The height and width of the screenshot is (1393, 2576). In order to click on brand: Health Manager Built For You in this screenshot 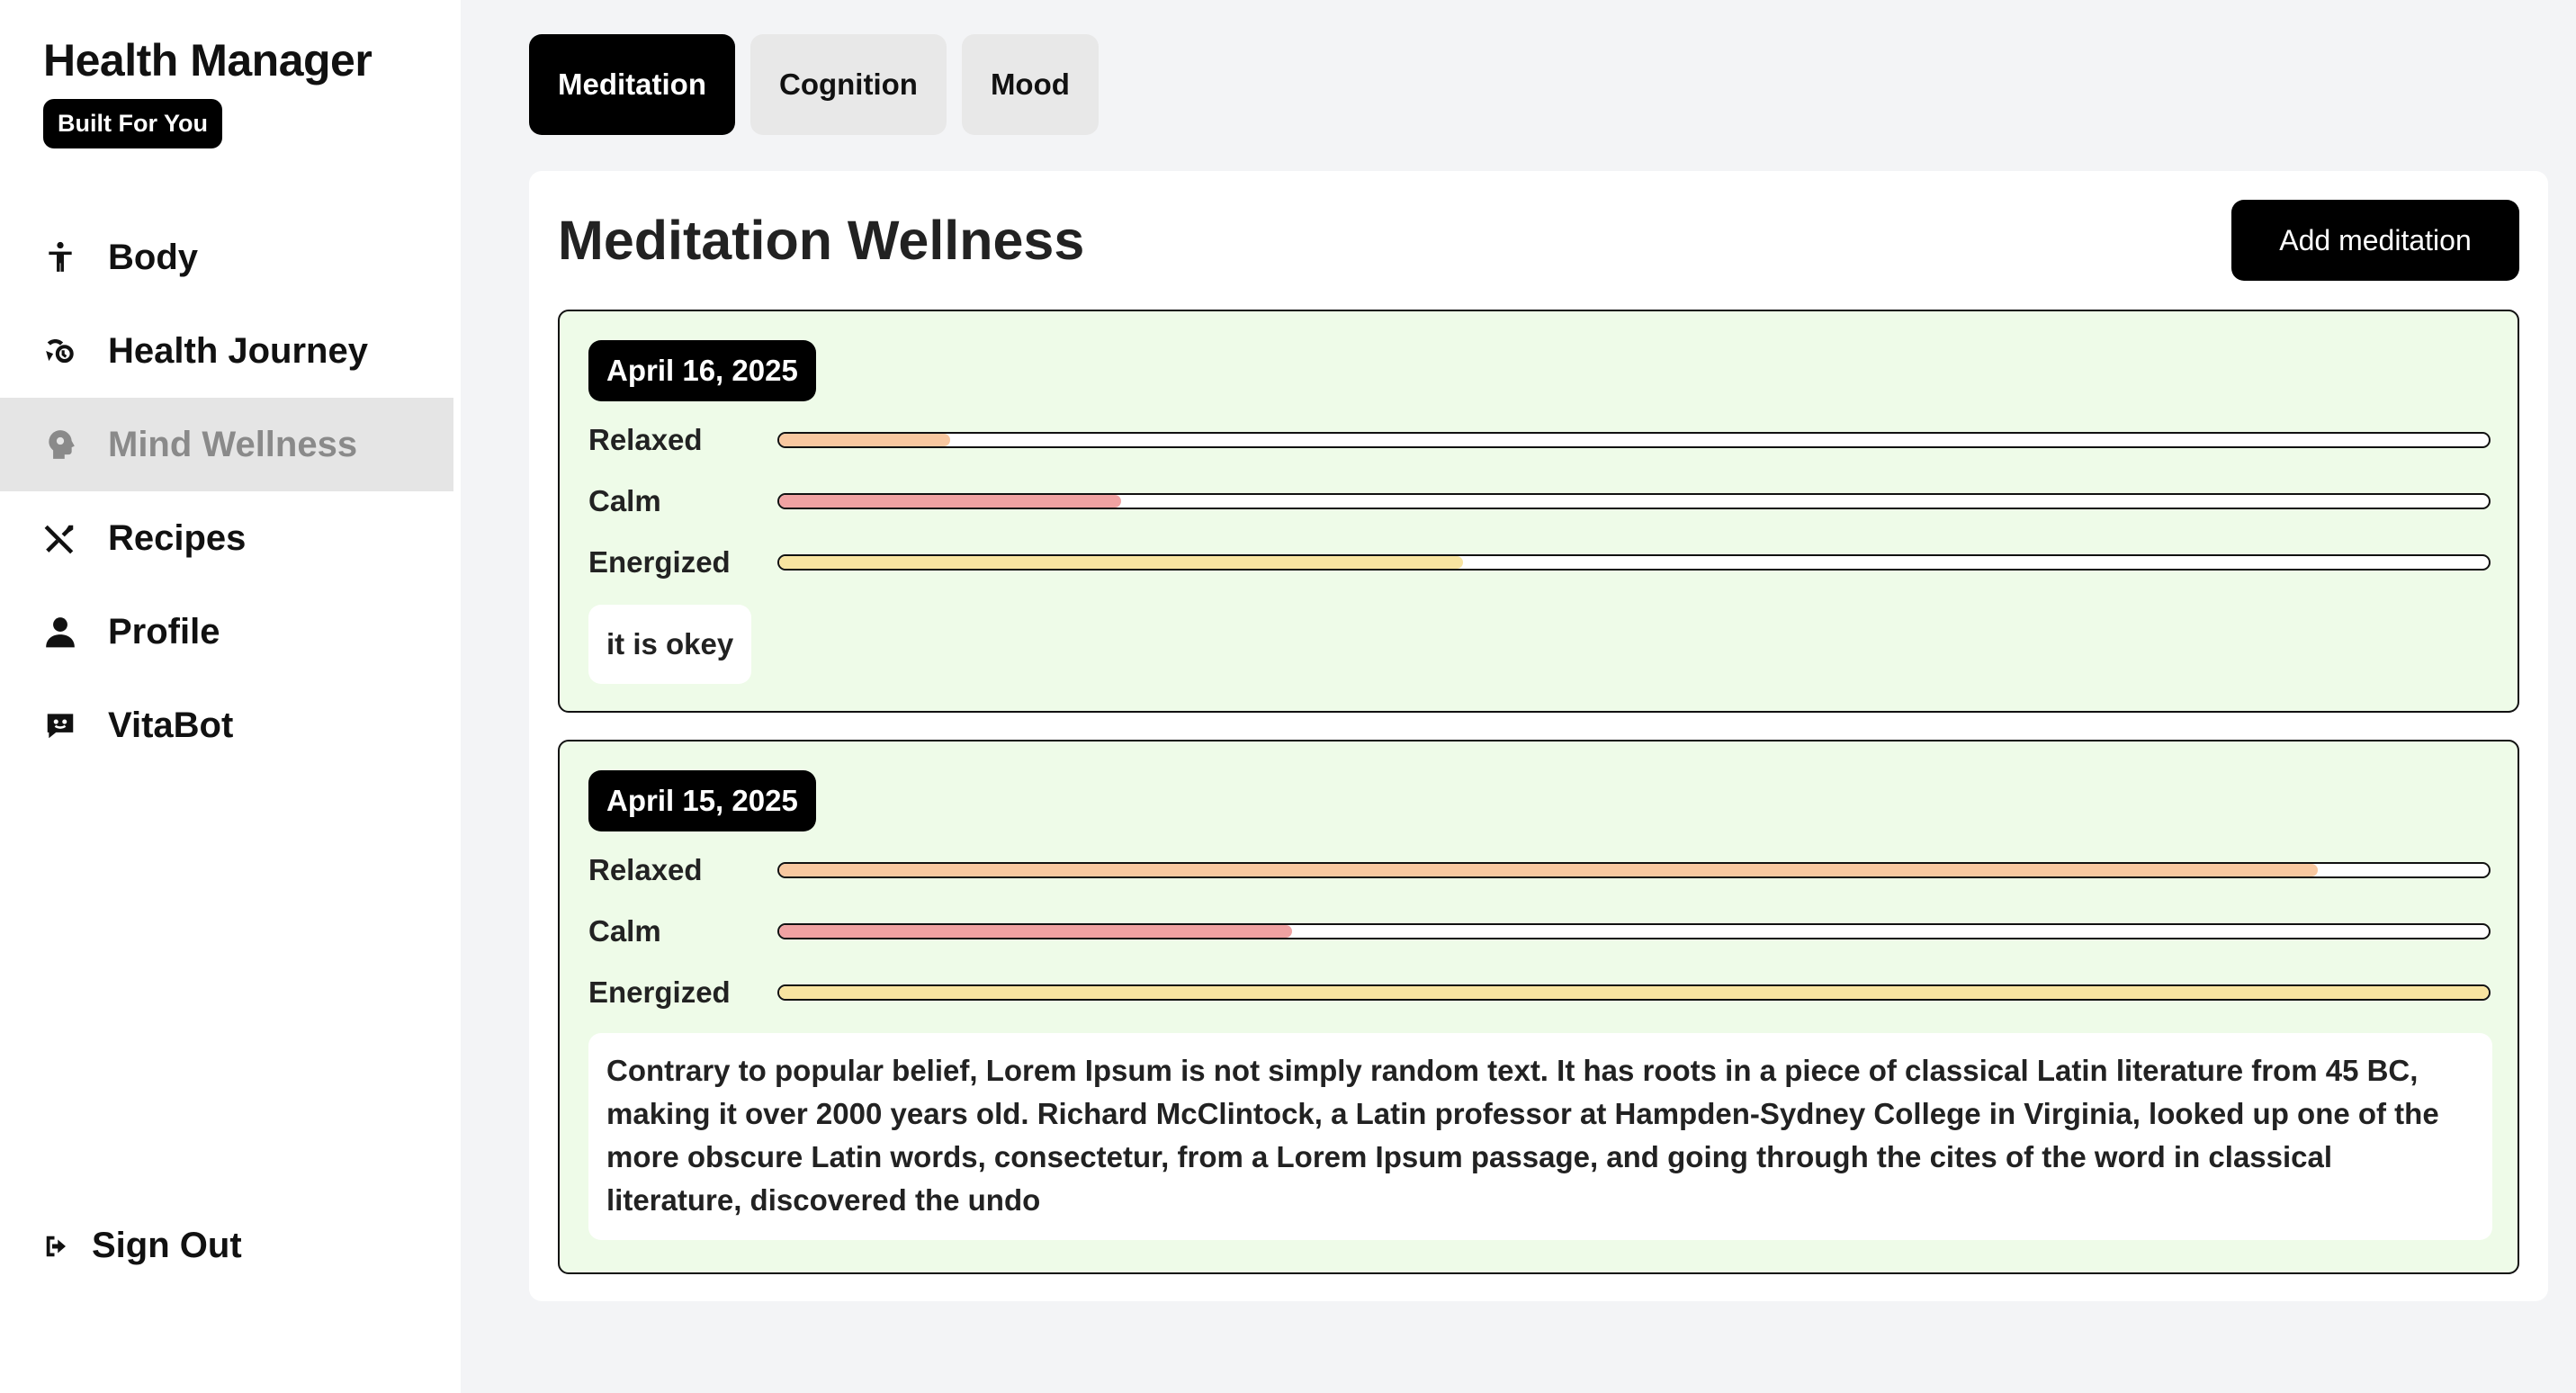, I will do `click(208, 91)`.